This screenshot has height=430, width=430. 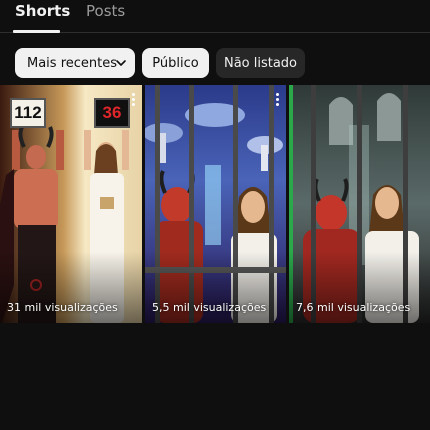 What do you see at coordinates (209, 307) in the screenshot?
I see `view-count: 5,5 mil visualizações` at bounding box center [209, 307].